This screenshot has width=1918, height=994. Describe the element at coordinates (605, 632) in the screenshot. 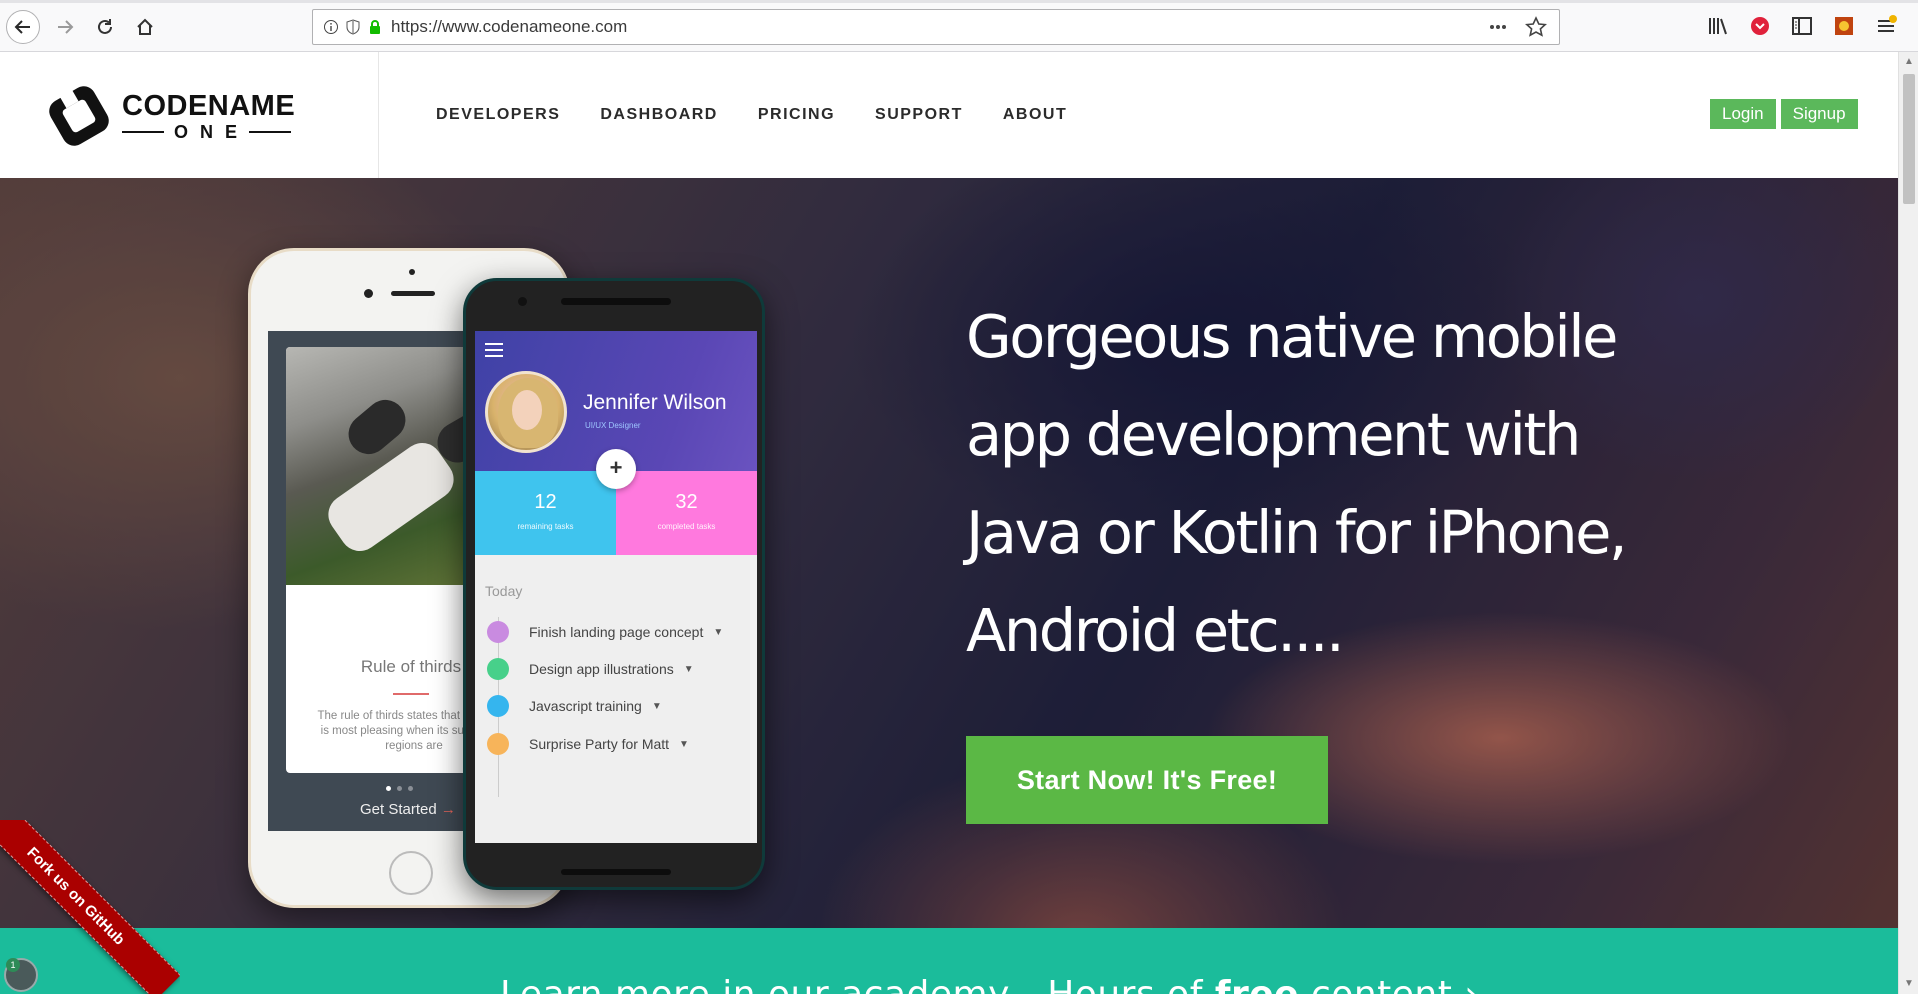

I see `task-item: Finish landing page concept ▼` at that location.